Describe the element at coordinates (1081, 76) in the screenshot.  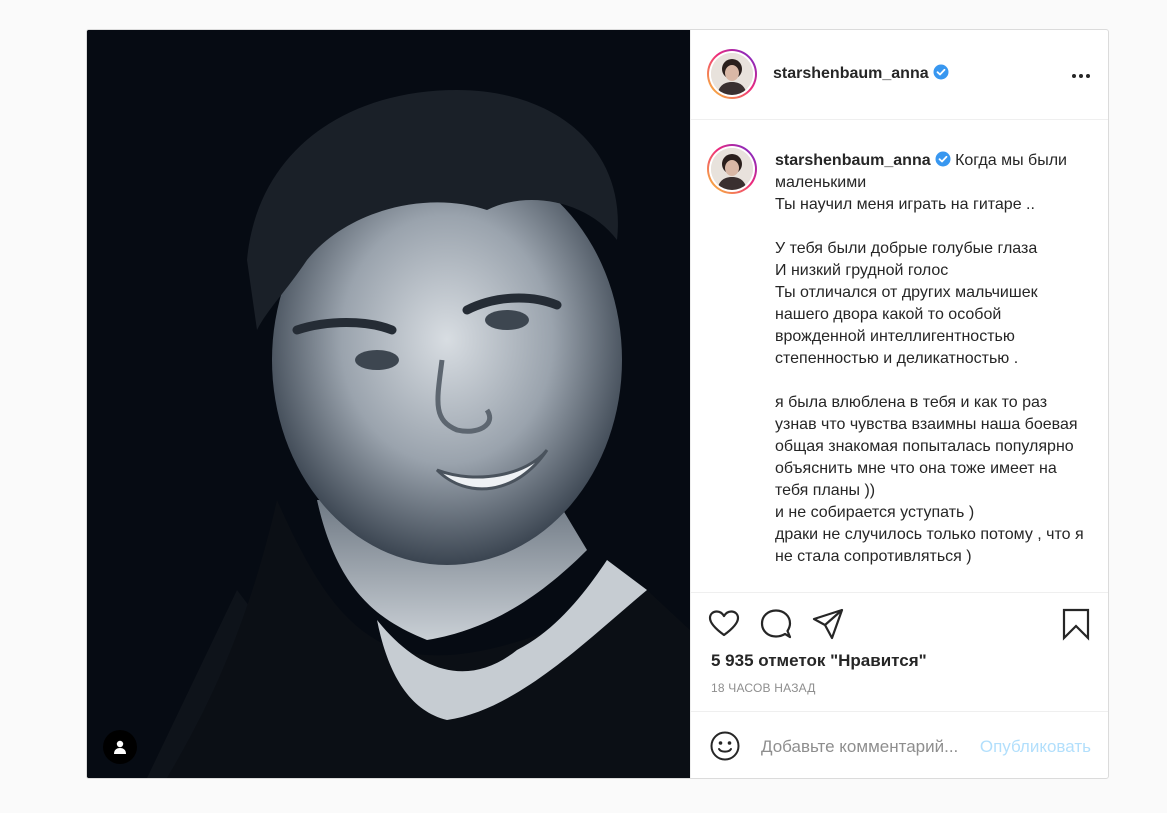
I see `more-options-button` at that location.